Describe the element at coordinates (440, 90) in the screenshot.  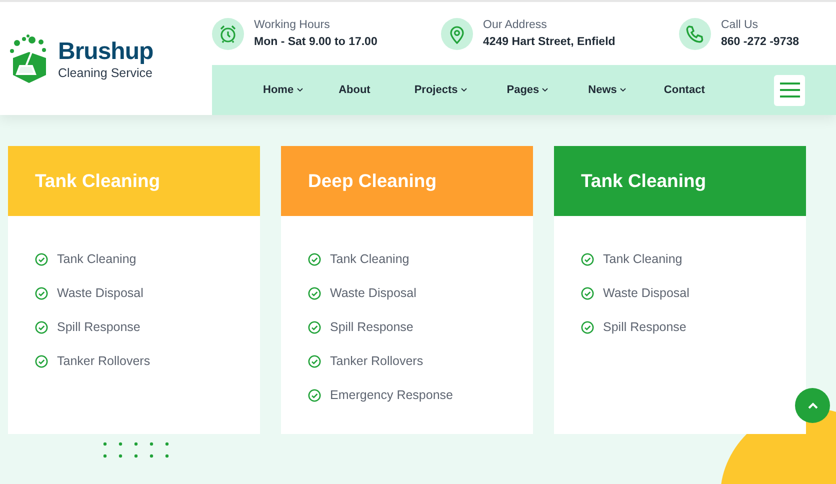
I see `nav-link: Projects` at that location.